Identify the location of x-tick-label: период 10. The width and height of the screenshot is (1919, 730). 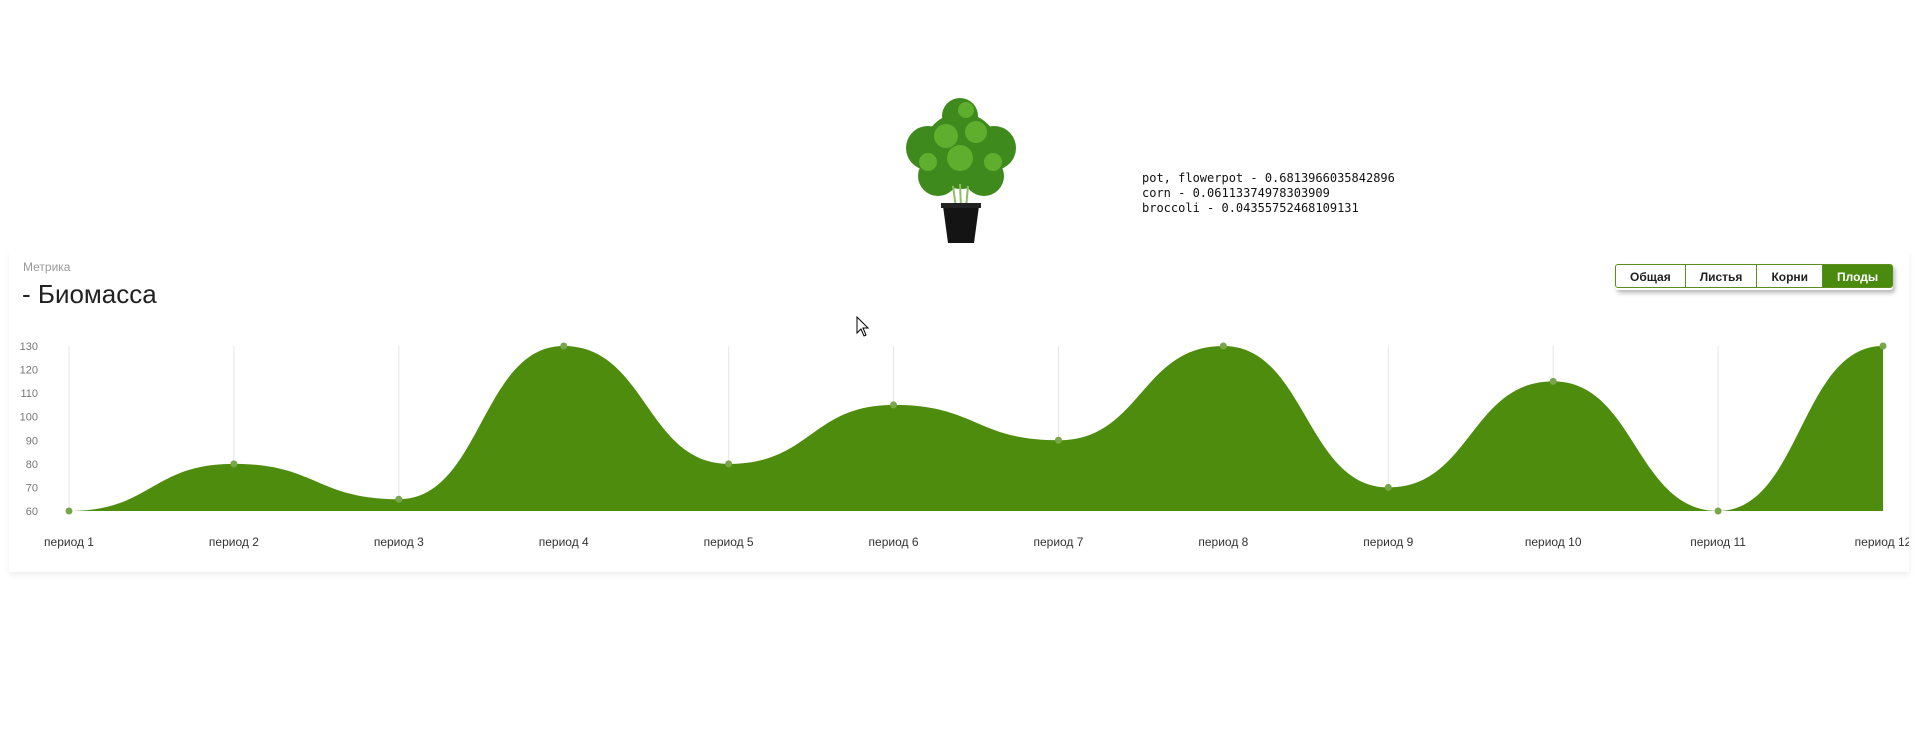
(1553, 542).